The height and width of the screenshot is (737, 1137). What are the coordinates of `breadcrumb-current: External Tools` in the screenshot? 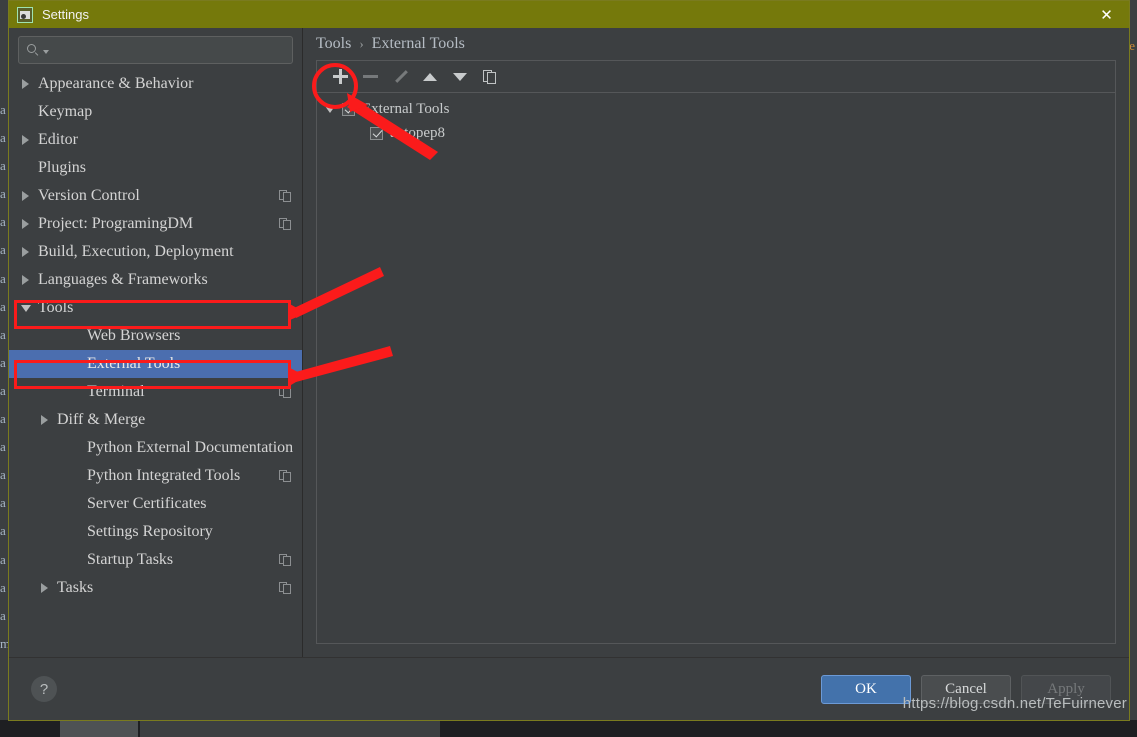 It's located at (418, 43).